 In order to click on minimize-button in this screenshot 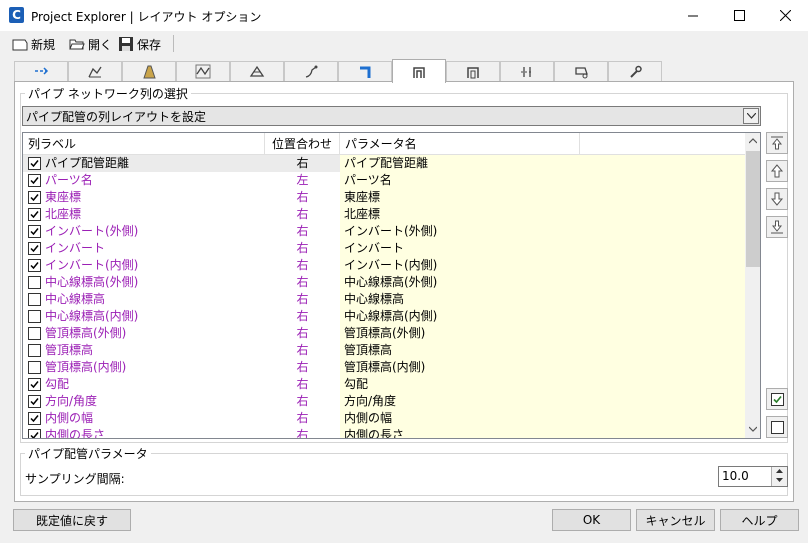, I will do `click(693, 15)`.